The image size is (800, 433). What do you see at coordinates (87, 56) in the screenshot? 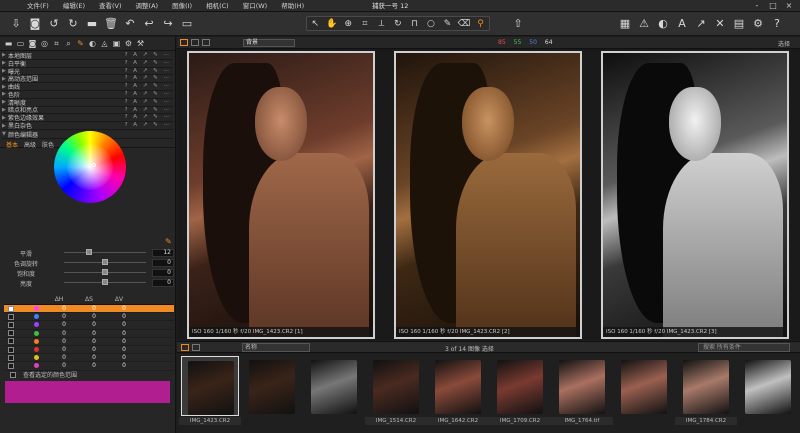
I see `tool-row: ▶ 本地图层? A ↗ ✎ ⋯` at bounding box center [87, 56].